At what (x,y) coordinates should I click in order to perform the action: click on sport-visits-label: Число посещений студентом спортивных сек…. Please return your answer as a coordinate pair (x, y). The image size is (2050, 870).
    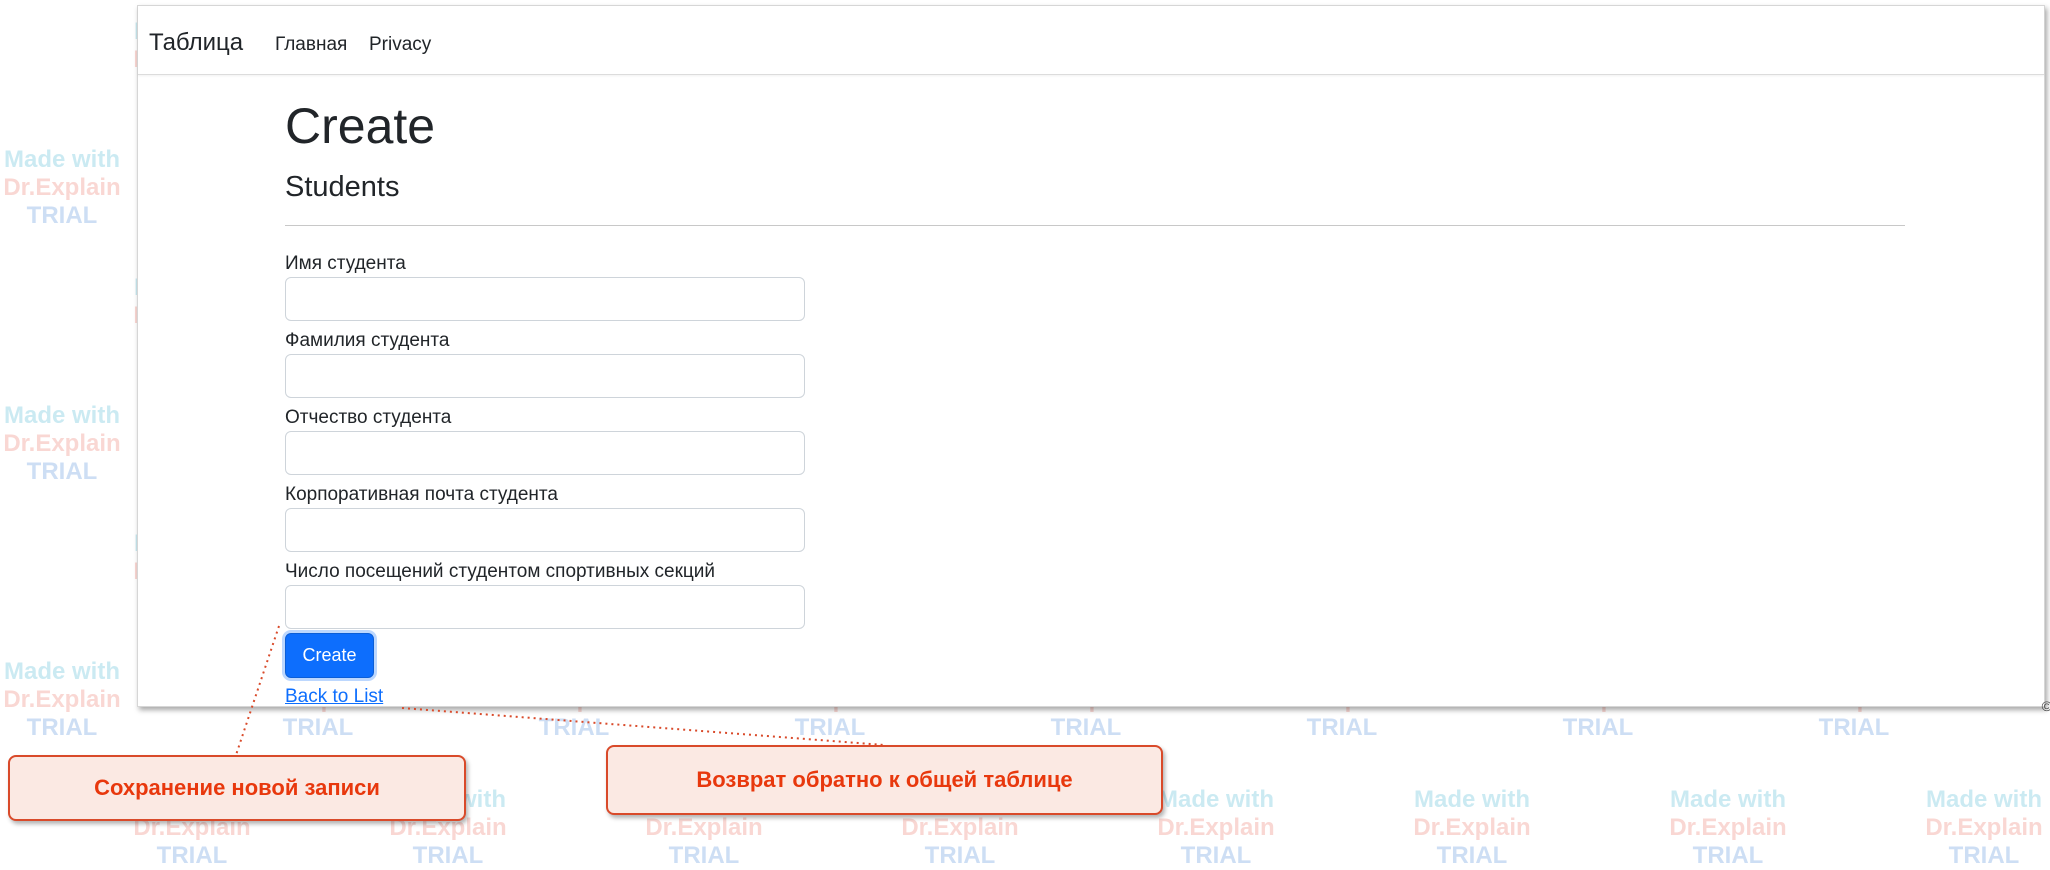
    Looking at the image, I should click on (500, 571).